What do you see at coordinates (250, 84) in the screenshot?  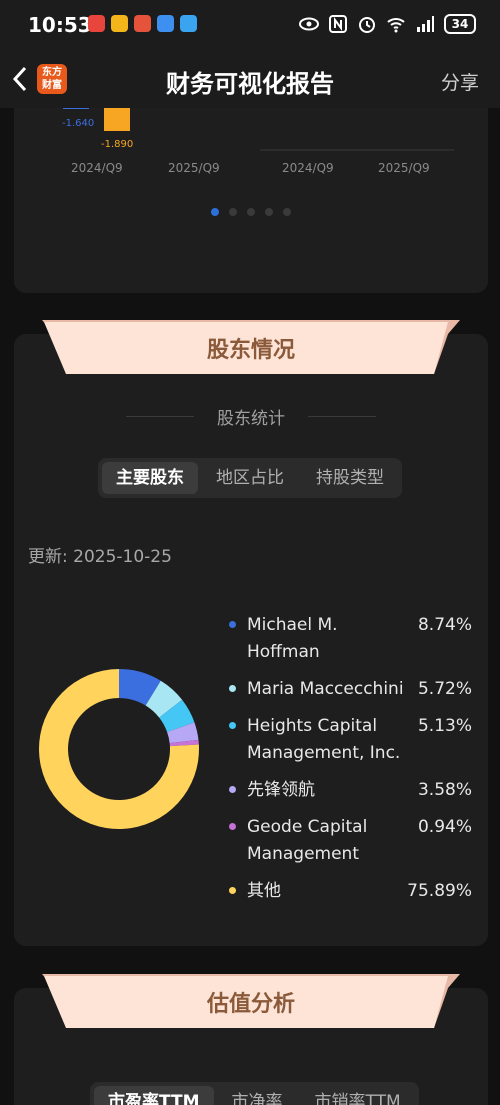 I see `page-title: 财务可视化报告` at bounding box center [250, 84].